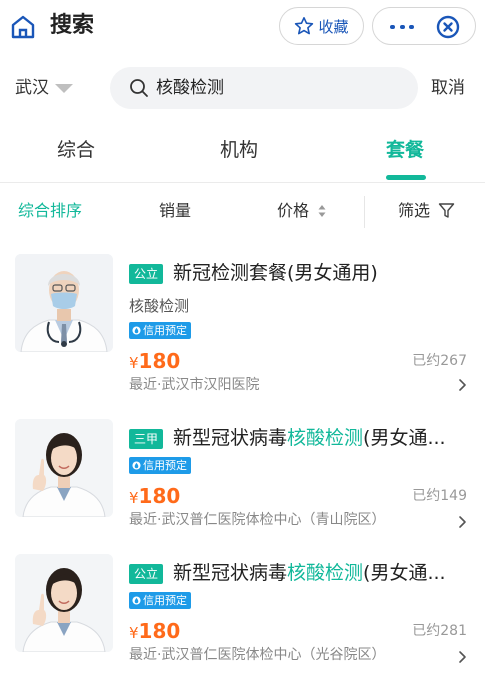  Describe the element at coordinates (322, 211) in the screenshot. I see `sort-arrows-icon` at that location.